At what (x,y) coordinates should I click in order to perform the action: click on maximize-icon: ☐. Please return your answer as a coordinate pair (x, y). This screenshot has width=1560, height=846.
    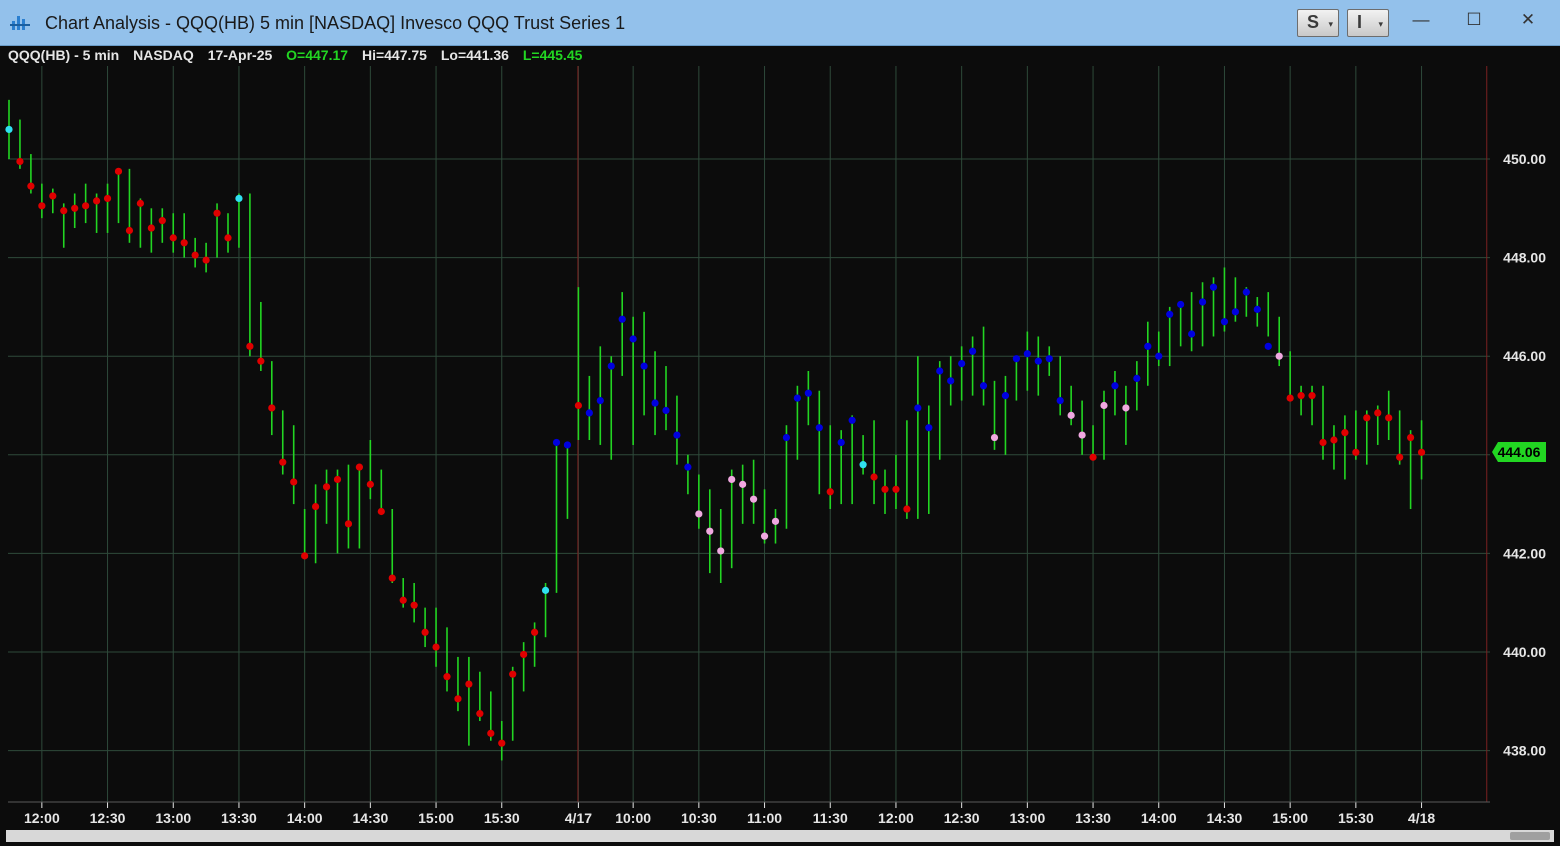
    Looking at the image, I should click on (1474, 20).